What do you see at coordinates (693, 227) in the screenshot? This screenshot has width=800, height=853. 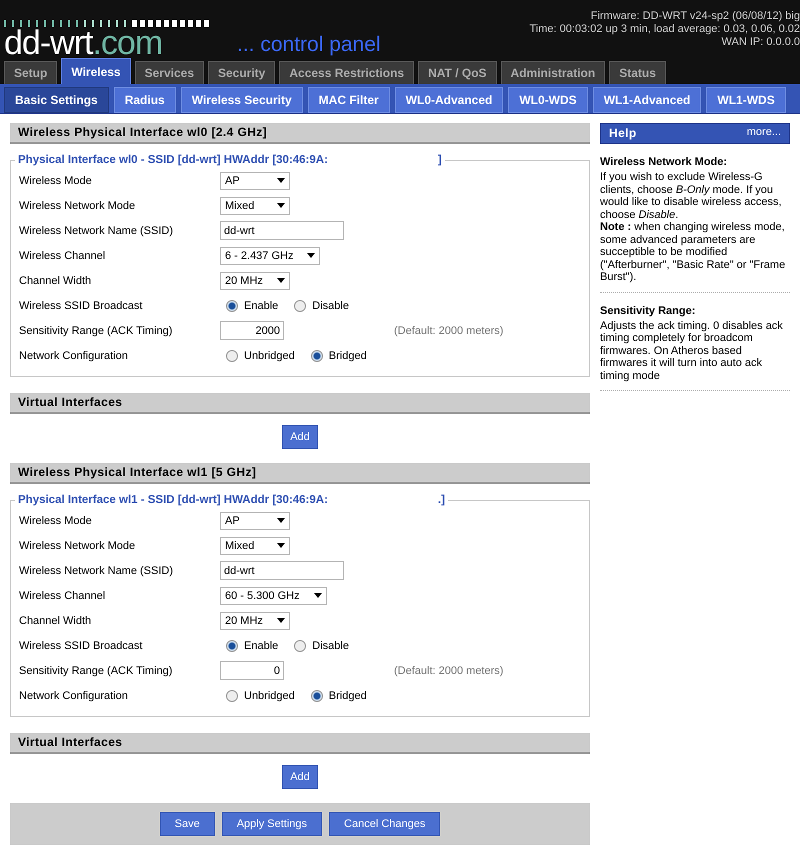 I see `help-text: If you wish to exclude Wireless-G clients, choose B-Only mode. If you would like to disable wireless access, choose Disable. Note : when changing wireless mode, some advanced parameters are succeptible to be modified ("Afterburner", "Basic Rate" or "Frame Burst").` at bounding box center [693, 227].